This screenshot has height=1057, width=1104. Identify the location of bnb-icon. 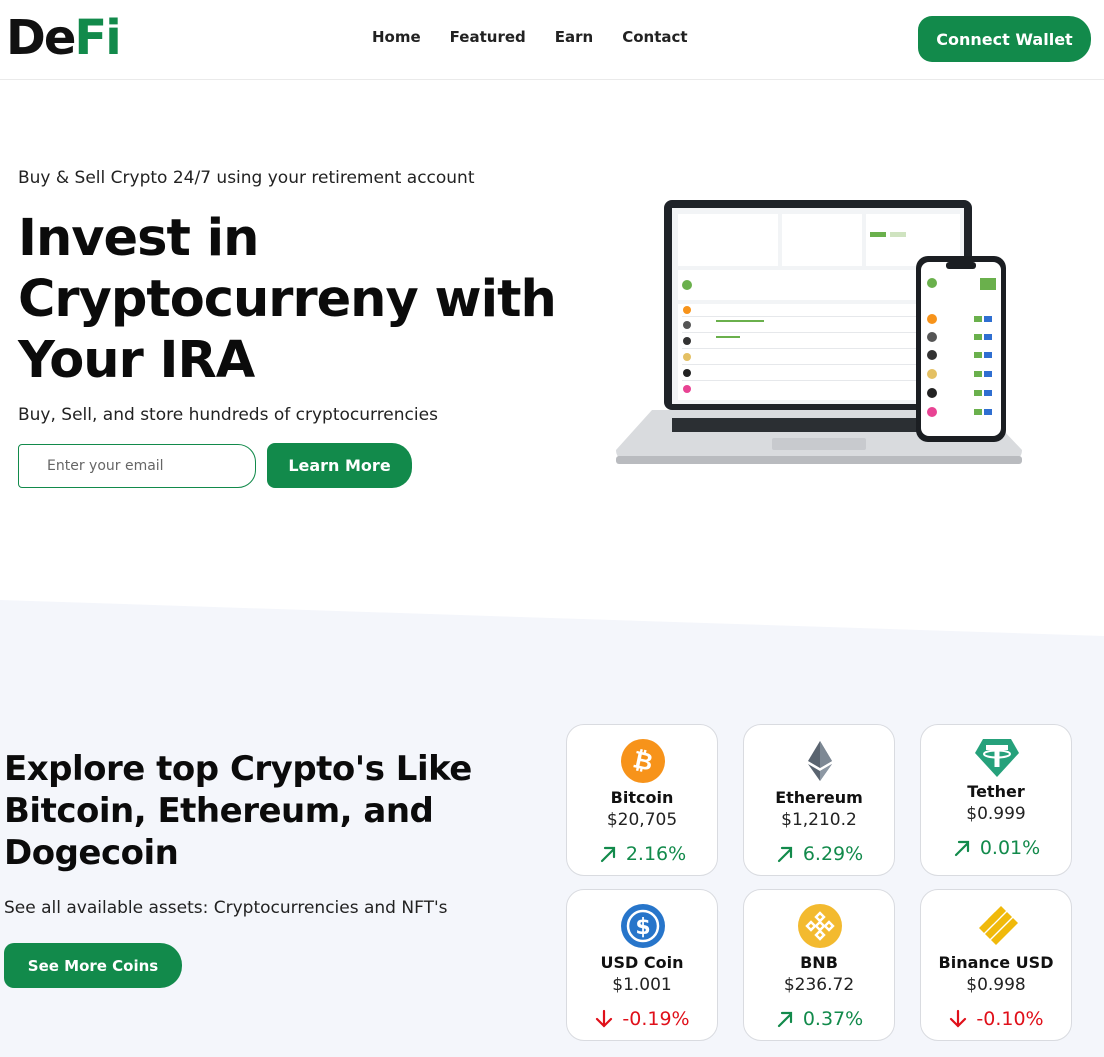
(820, 926).